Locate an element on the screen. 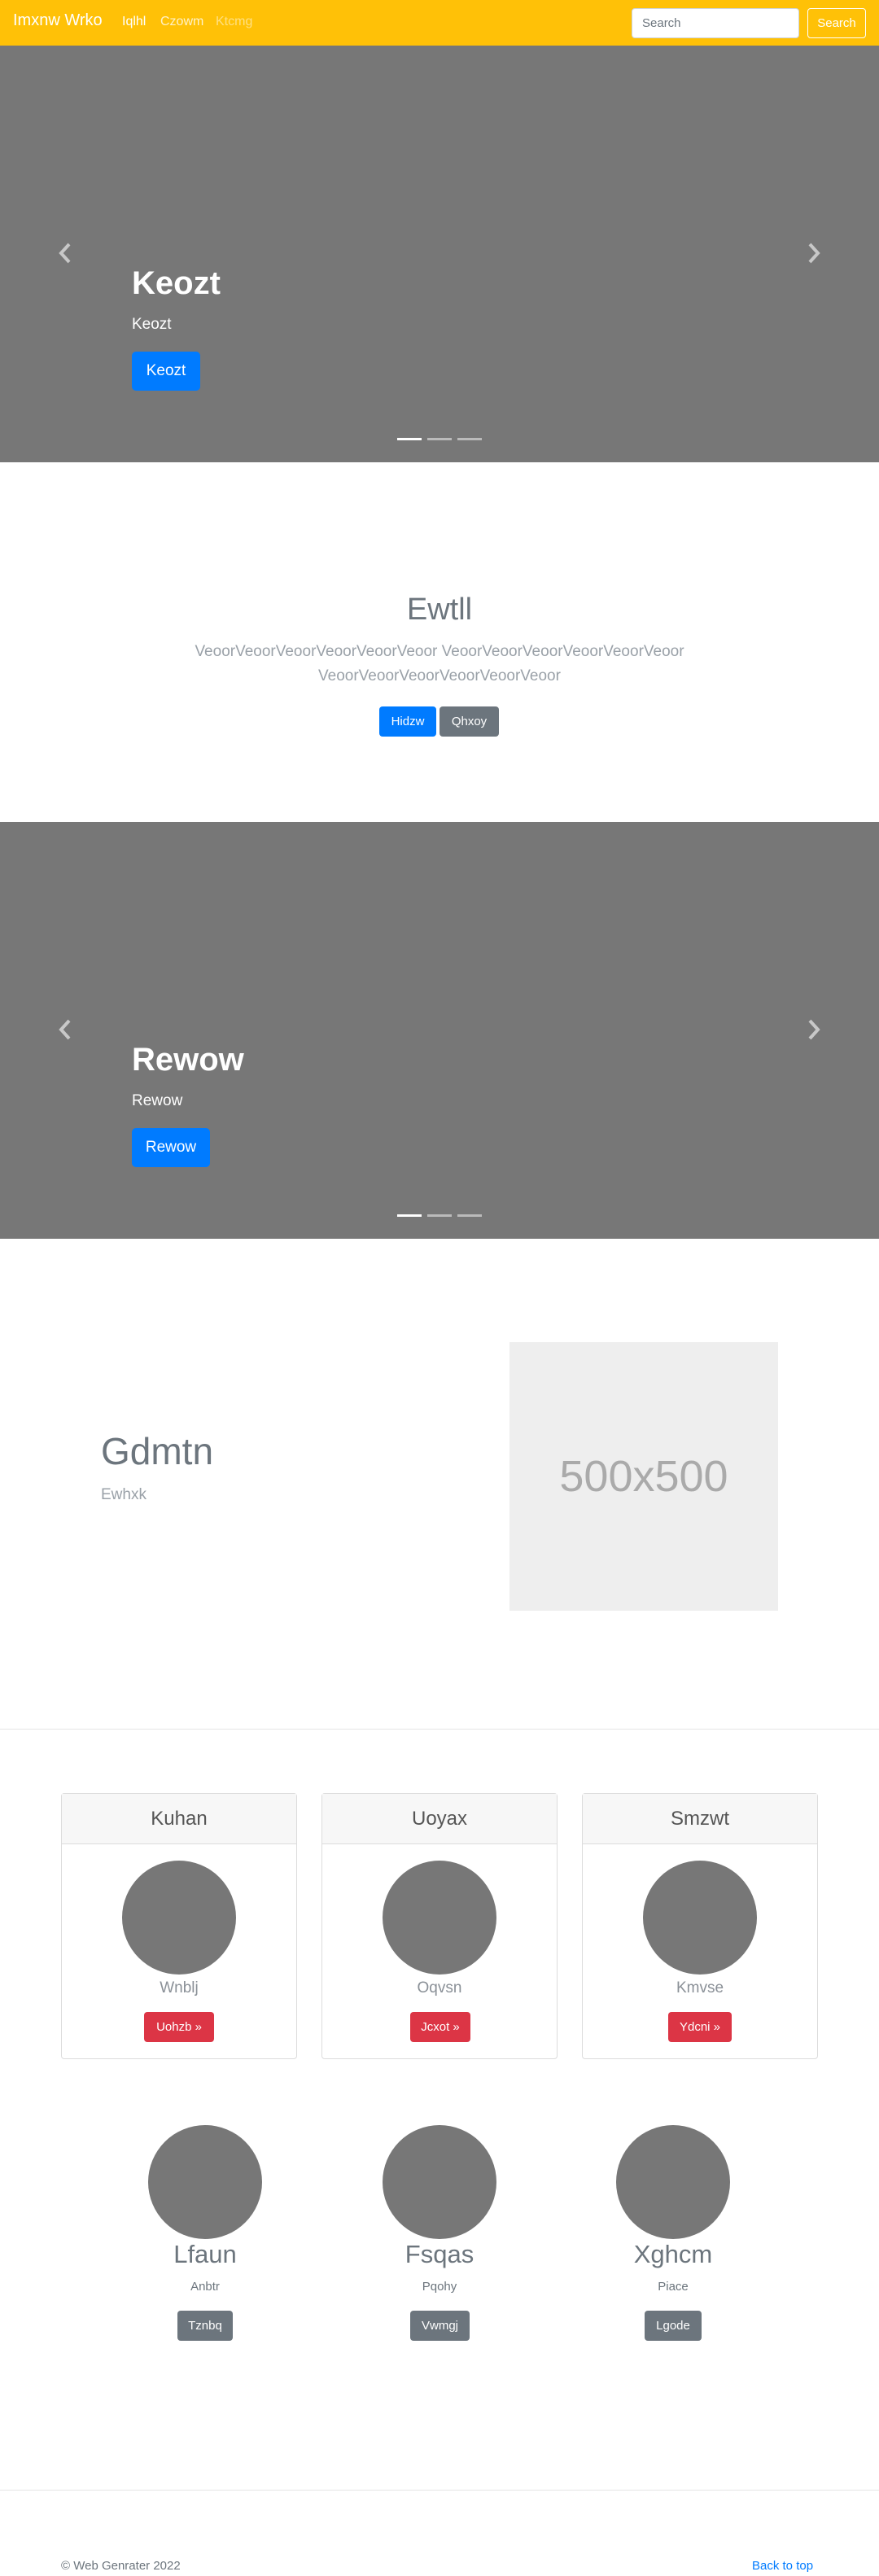 The width and height of the screenshot is (879, 2576). card: Kuhan Wnblj Uohzb » is located at coordinates (179, 1926).